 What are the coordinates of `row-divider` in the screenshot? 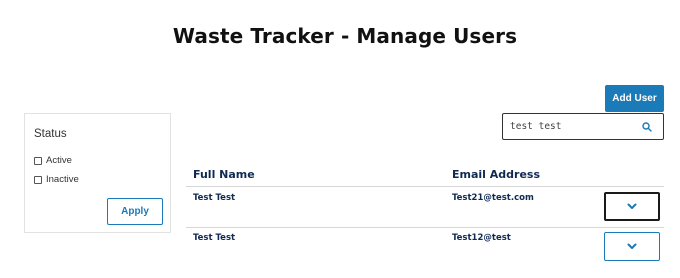 It's located at (425, 227).